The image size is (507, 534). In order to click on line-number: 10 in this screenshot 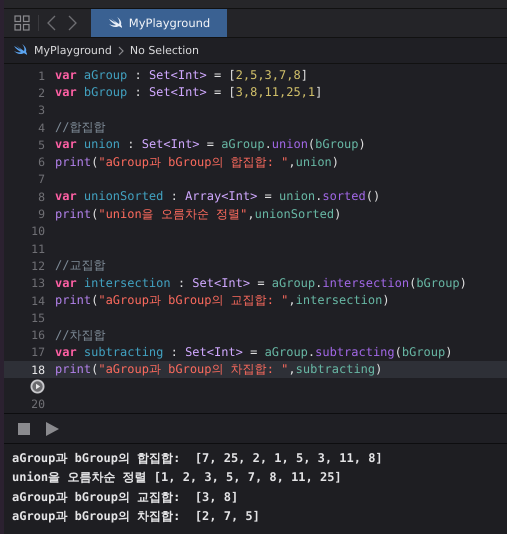, I will do `click(38, 231)`.